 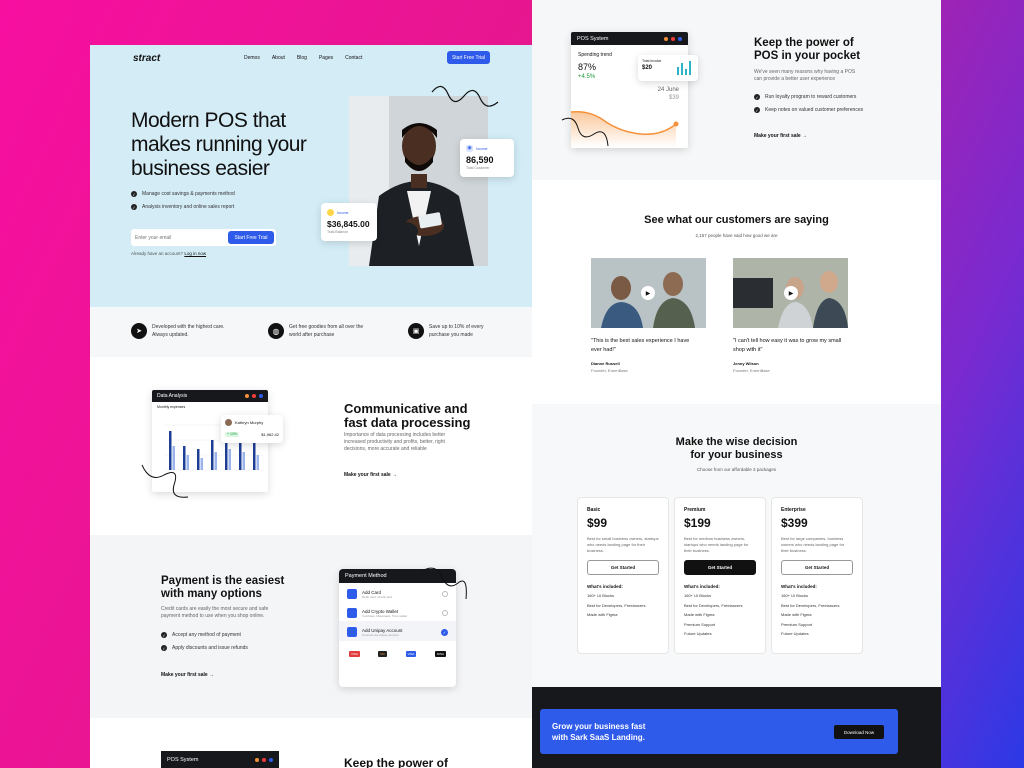 What do you see at coordinates (594, 510) in the screenshot?
I see `plan-name: Basic` at bounding box center [594, 510].